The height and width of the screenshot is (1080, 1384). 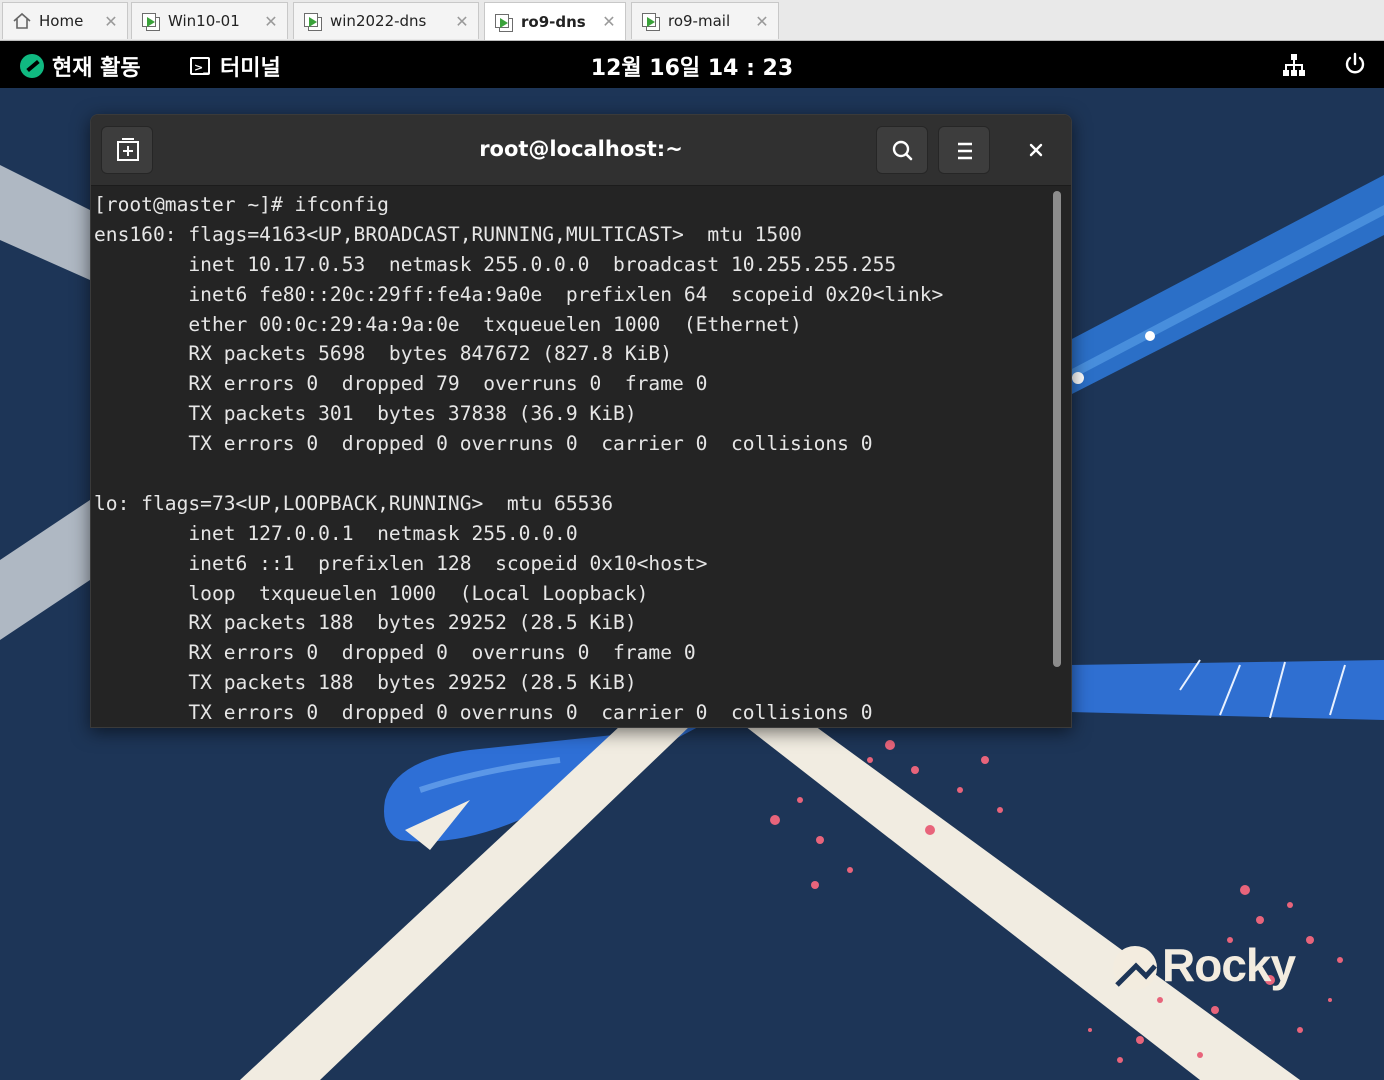 What do you see at coordinates (581, 150) in the screenshot?
I see `terminal-headerbar: root@localhost:~` at bounding box center [581, 150].